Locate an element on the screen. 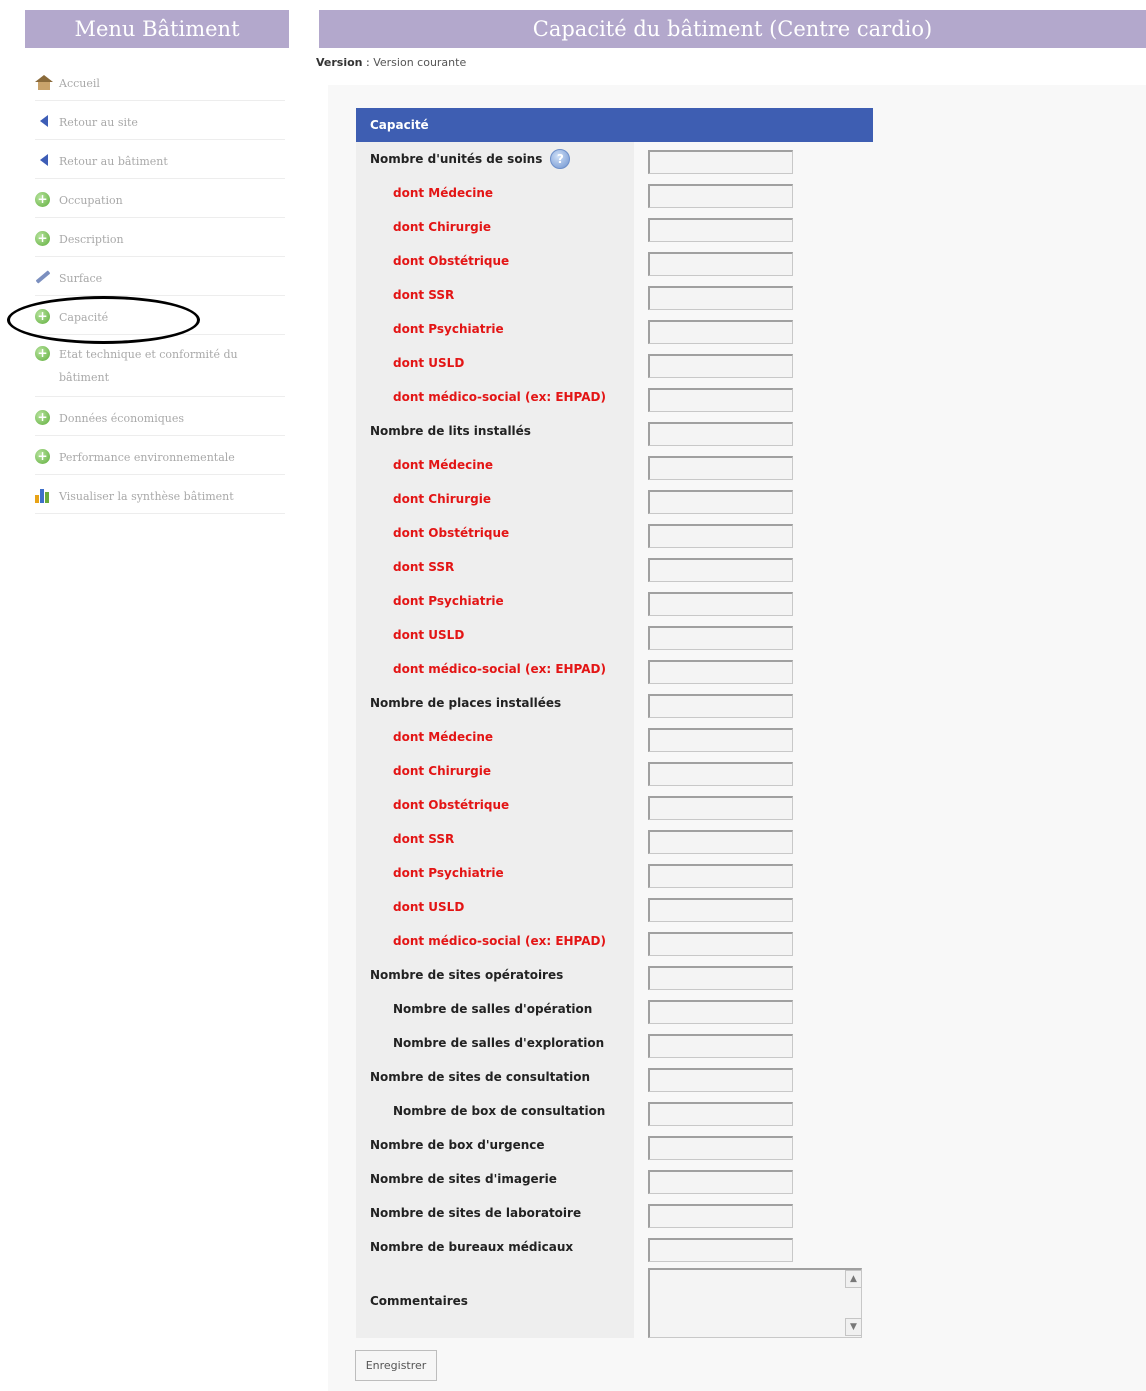  sidebar-item: + Description is located at coordinates (160, 237).